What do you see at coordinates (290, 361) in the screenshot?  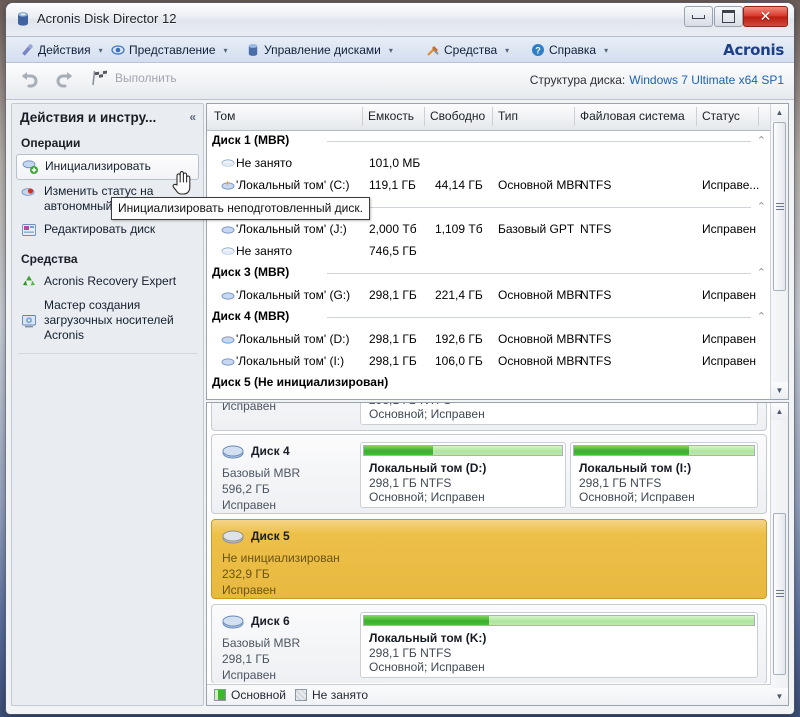 I see `cell-volume: 'Локальный том' (I:)` at bounding box center [290, 361].